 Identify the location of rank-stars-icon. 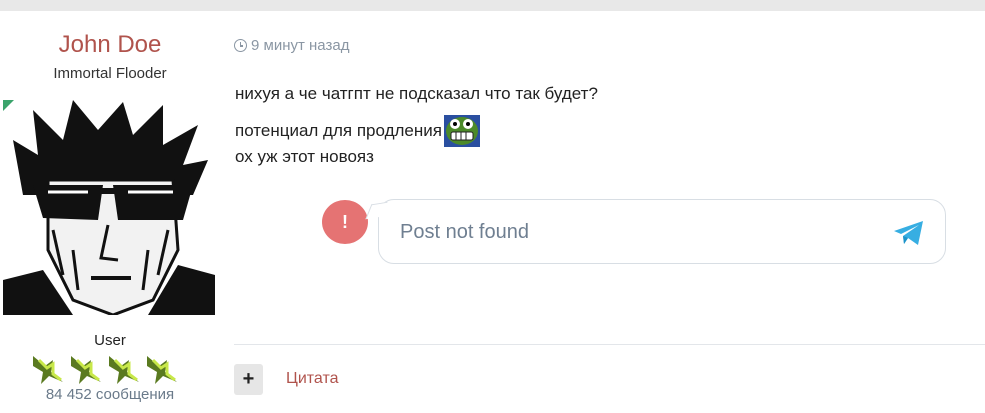
(106, 370).